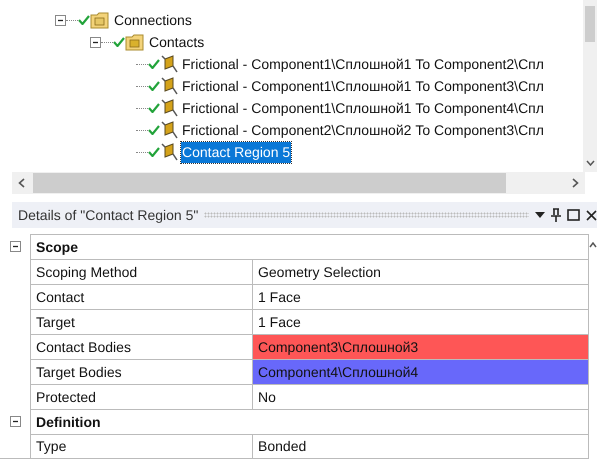  Describe the element at coordinates (363, 108) in the screenshot. I see `tree-item: Frictional - Component1\Сплошной1 To Component4\Спл` at that location.